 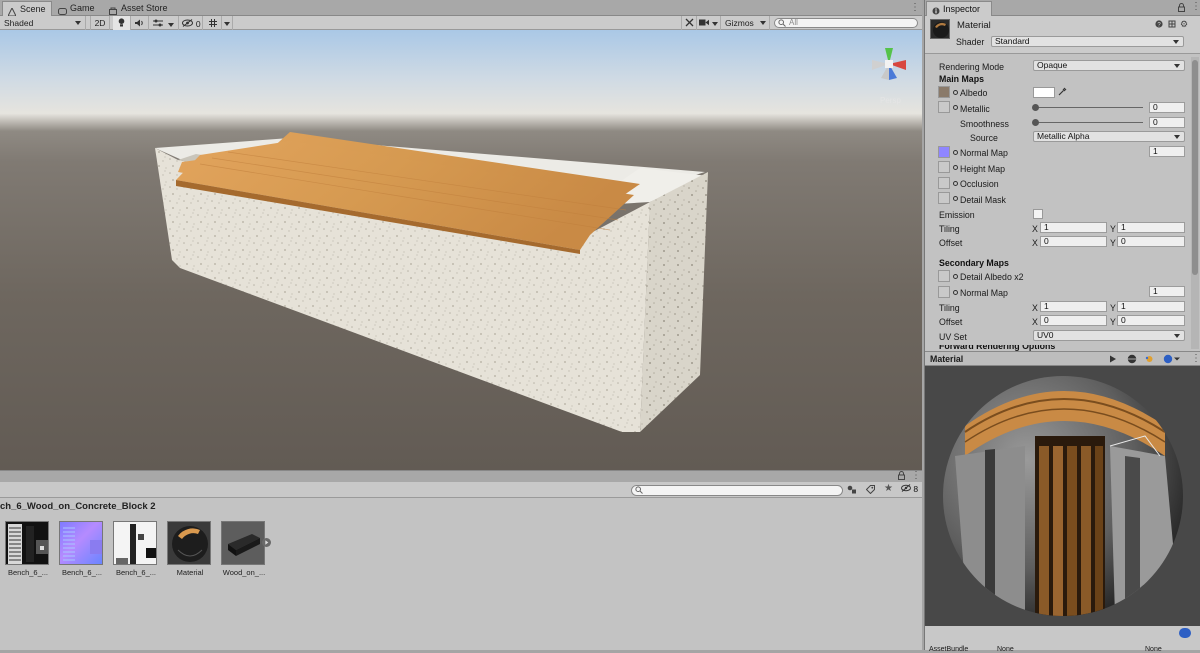 I want to click on offset-x-label: X, so click(x=1035, y=243).